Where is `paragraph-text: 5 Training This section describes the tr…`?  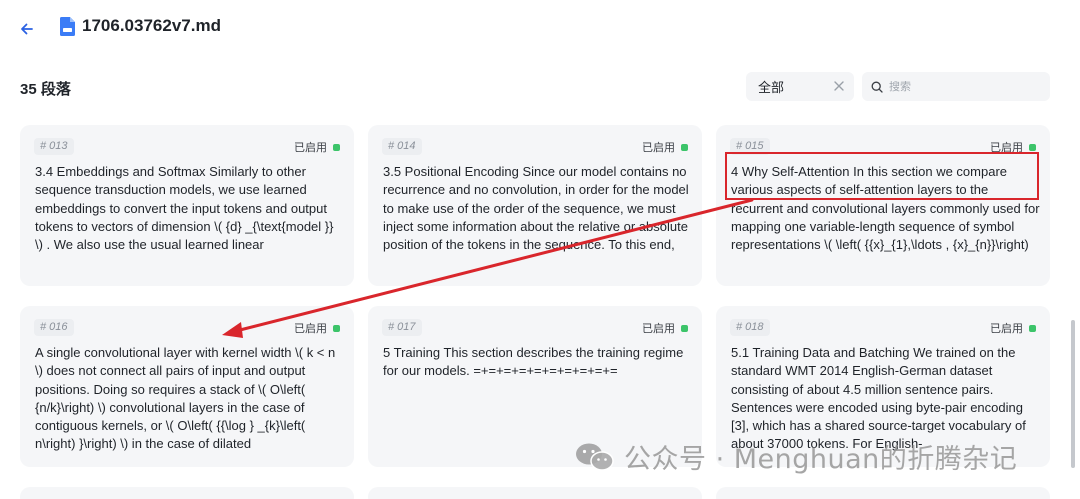
paragraph-text: 5 Training This section describes the tr… is located at coordinates (533, 362).